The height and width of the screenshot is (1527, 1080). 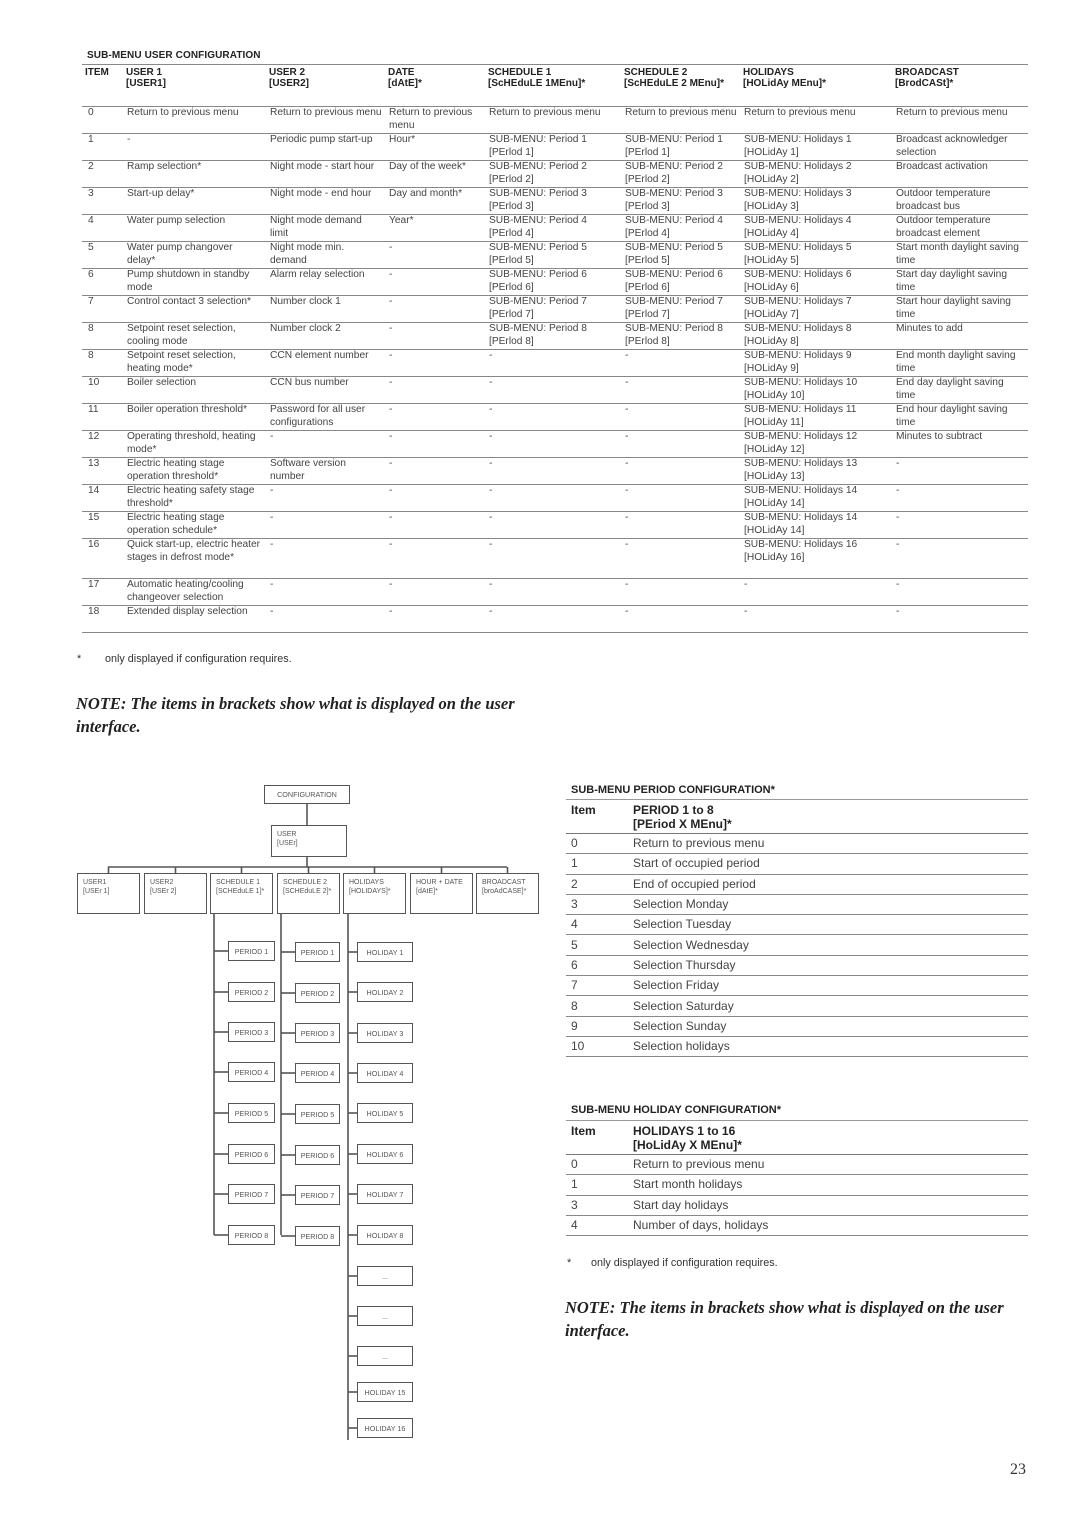 What do you see at coordinates (828, 905) in the screenshot?
I see `item-description: Selection Monday` at bounding box center [828, 905].